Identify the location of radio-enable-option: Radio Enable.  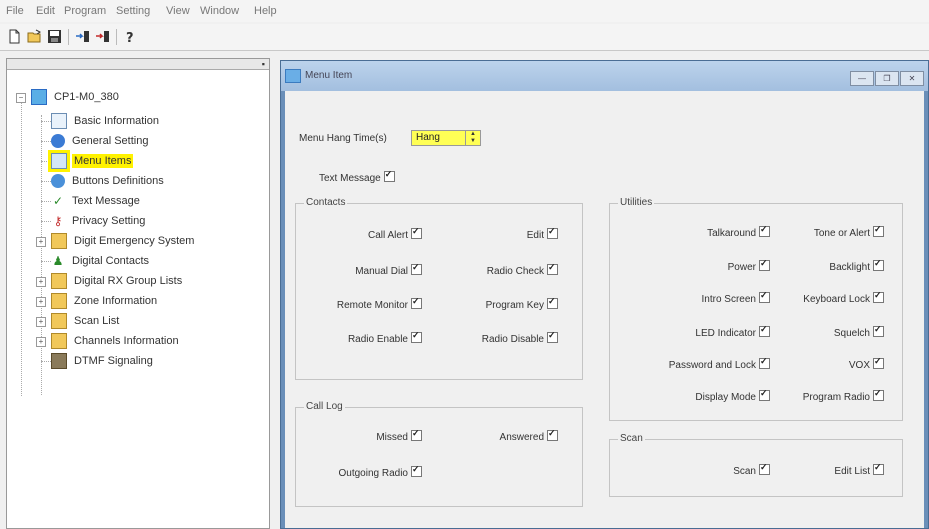
(385, 337).